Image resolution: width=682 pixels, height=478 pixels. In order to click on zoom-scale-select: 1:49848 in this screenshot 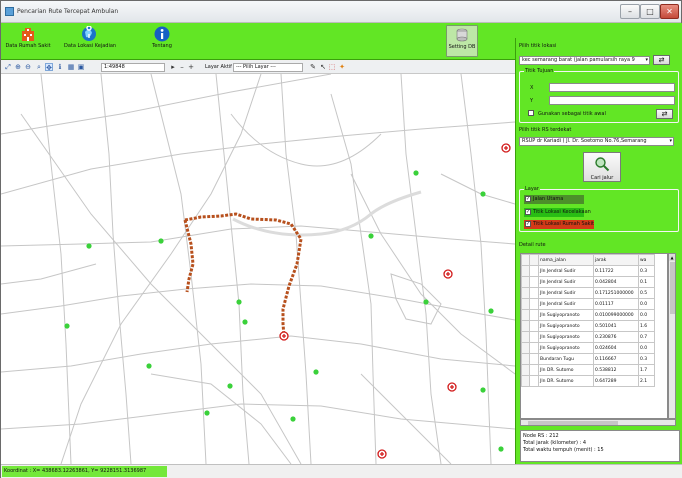, I will do `click(133, 67)`.